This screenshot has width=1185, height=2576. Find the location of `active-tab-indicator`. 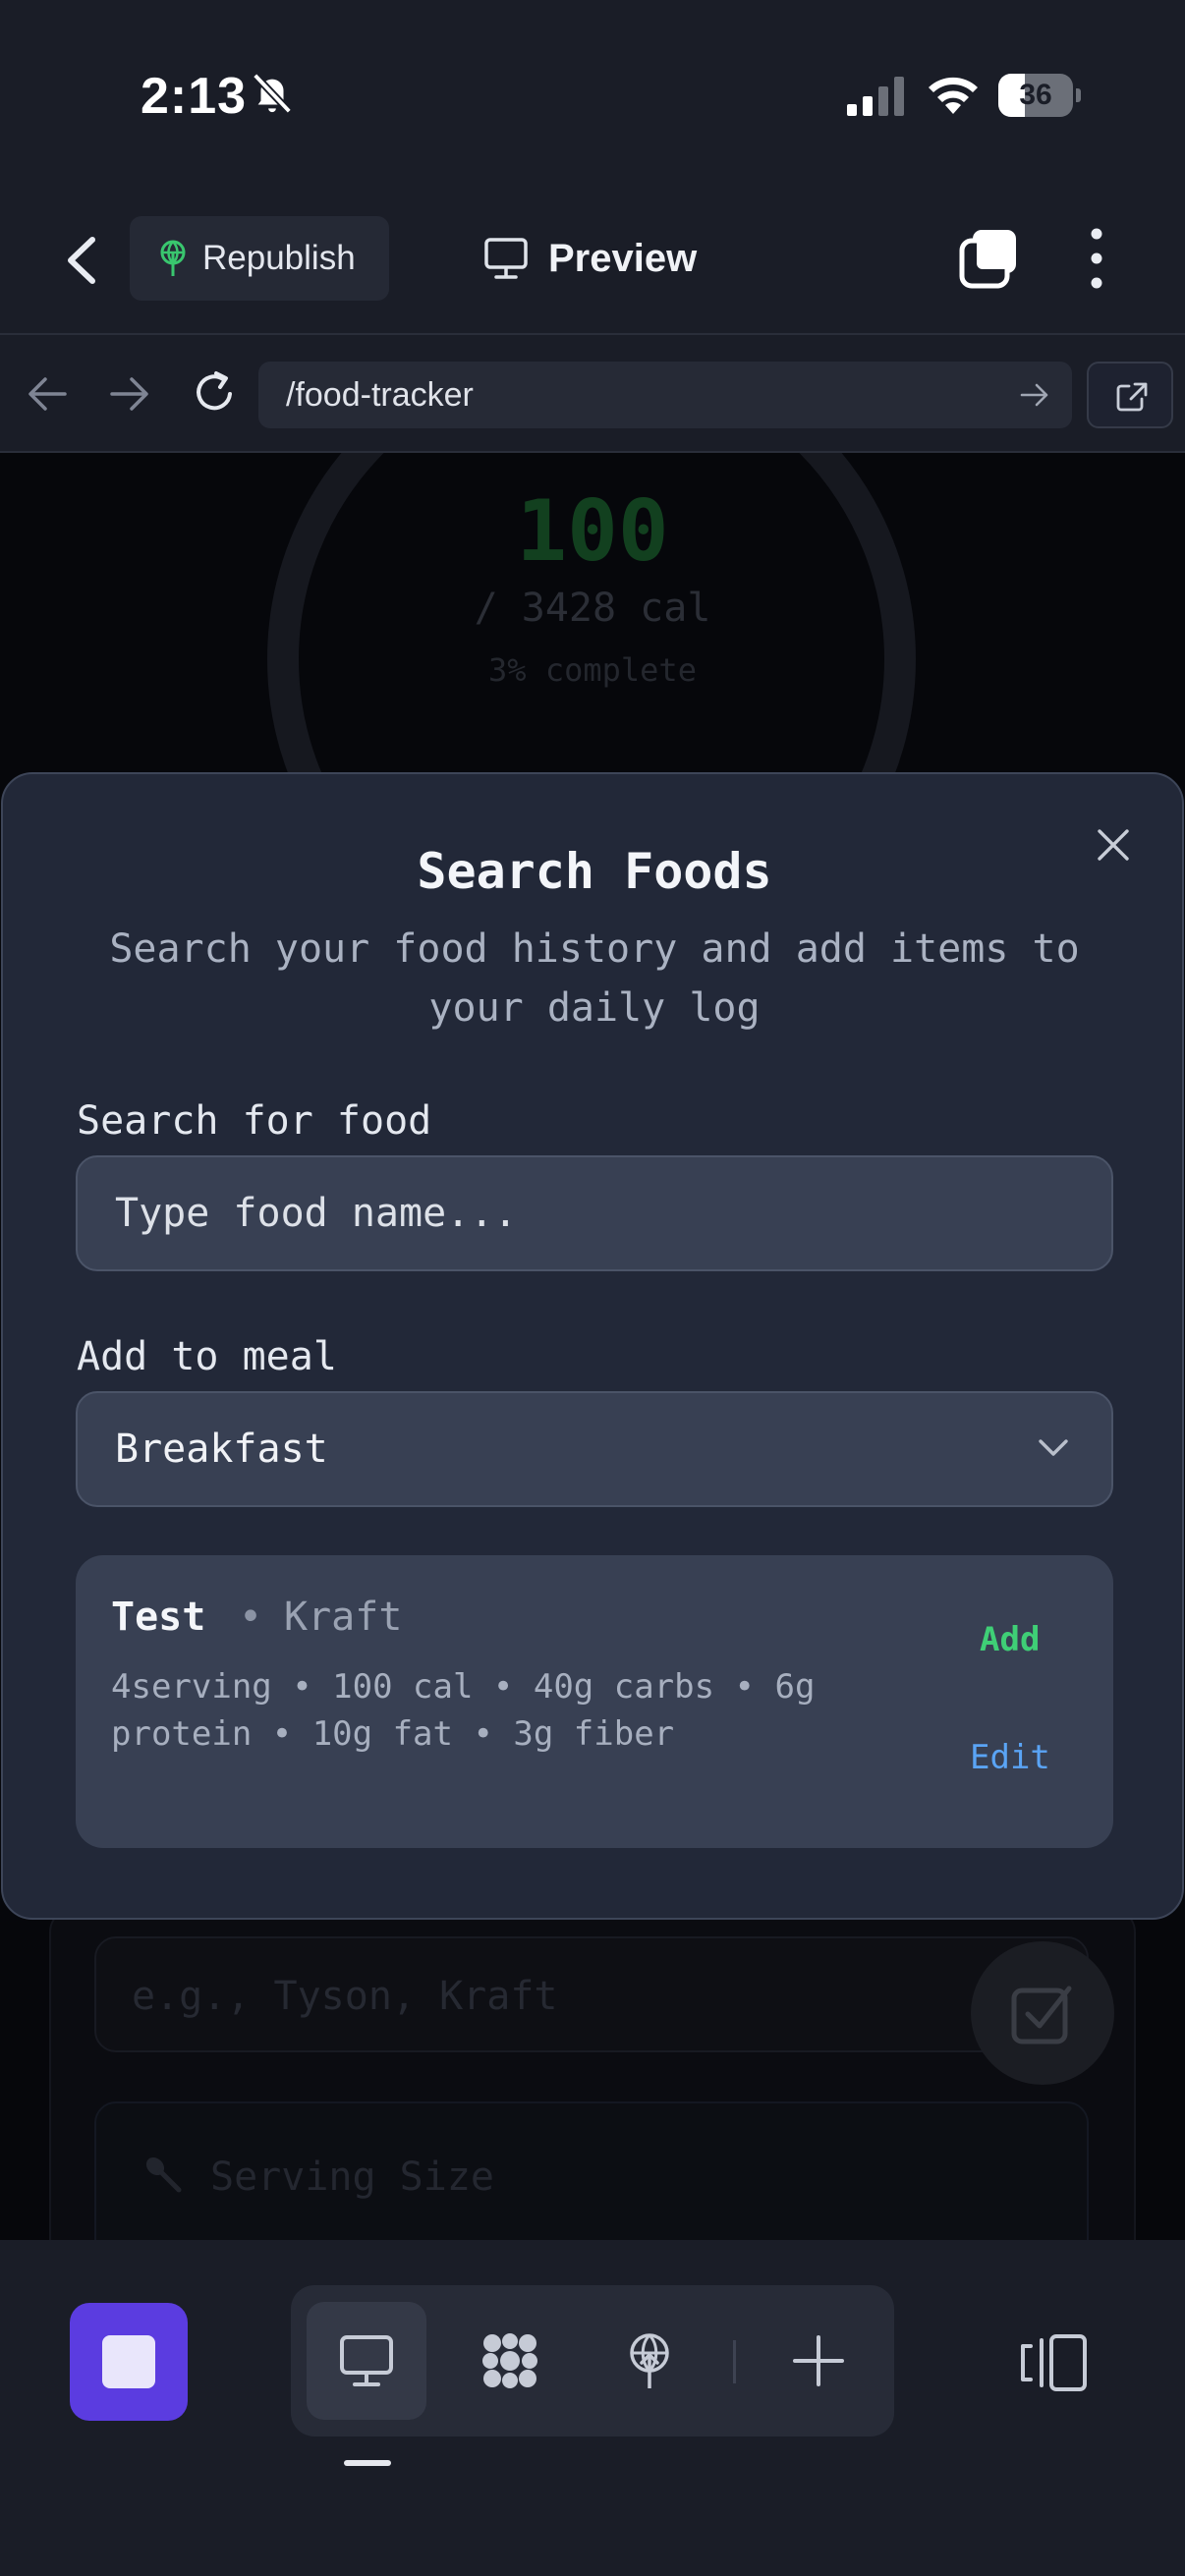

active-tab-indicator is located at coordinates (368, 2463).